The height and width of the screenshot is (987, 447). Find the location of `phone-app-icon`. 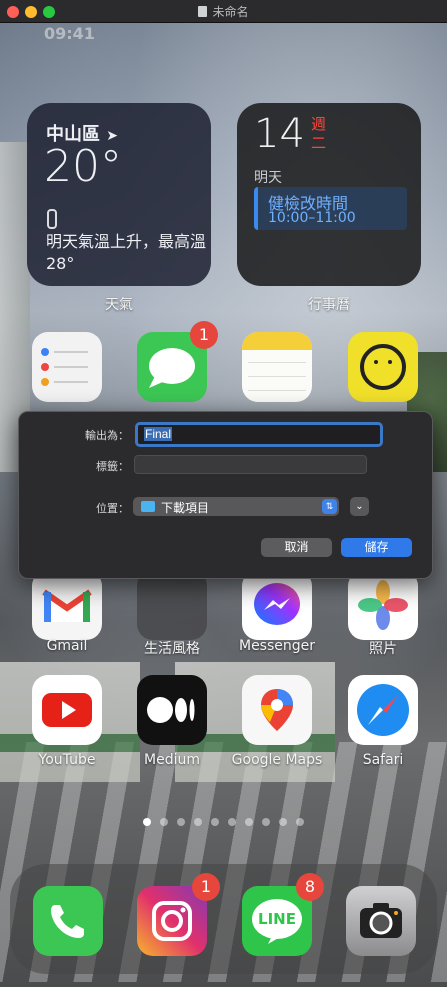

phone-app-icon is located at coordinates (68, 921).